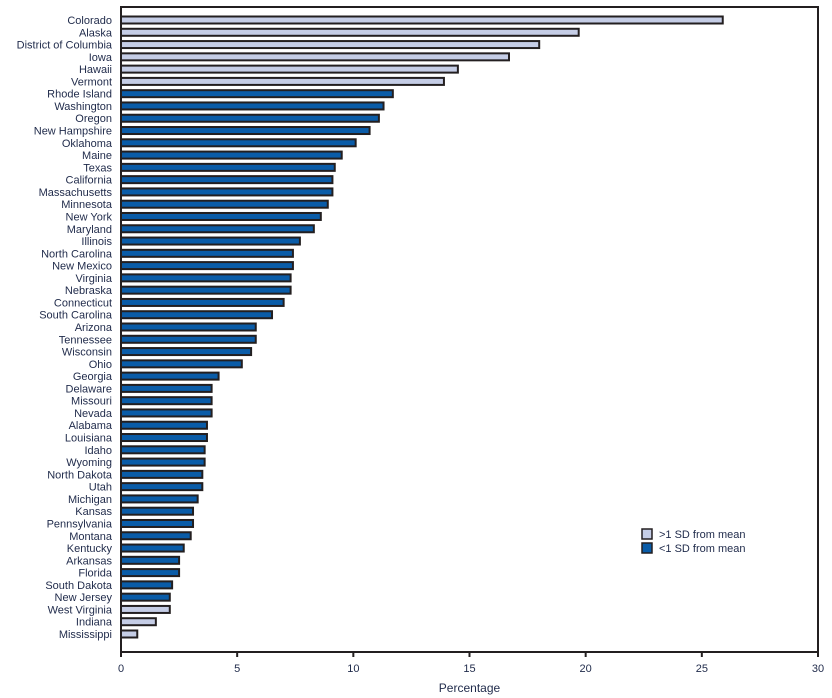 This screenshot has height=698, width=832. Describe the element at coordinates (166, 388) in the screenshot. I see `bar-delaware` at that location.